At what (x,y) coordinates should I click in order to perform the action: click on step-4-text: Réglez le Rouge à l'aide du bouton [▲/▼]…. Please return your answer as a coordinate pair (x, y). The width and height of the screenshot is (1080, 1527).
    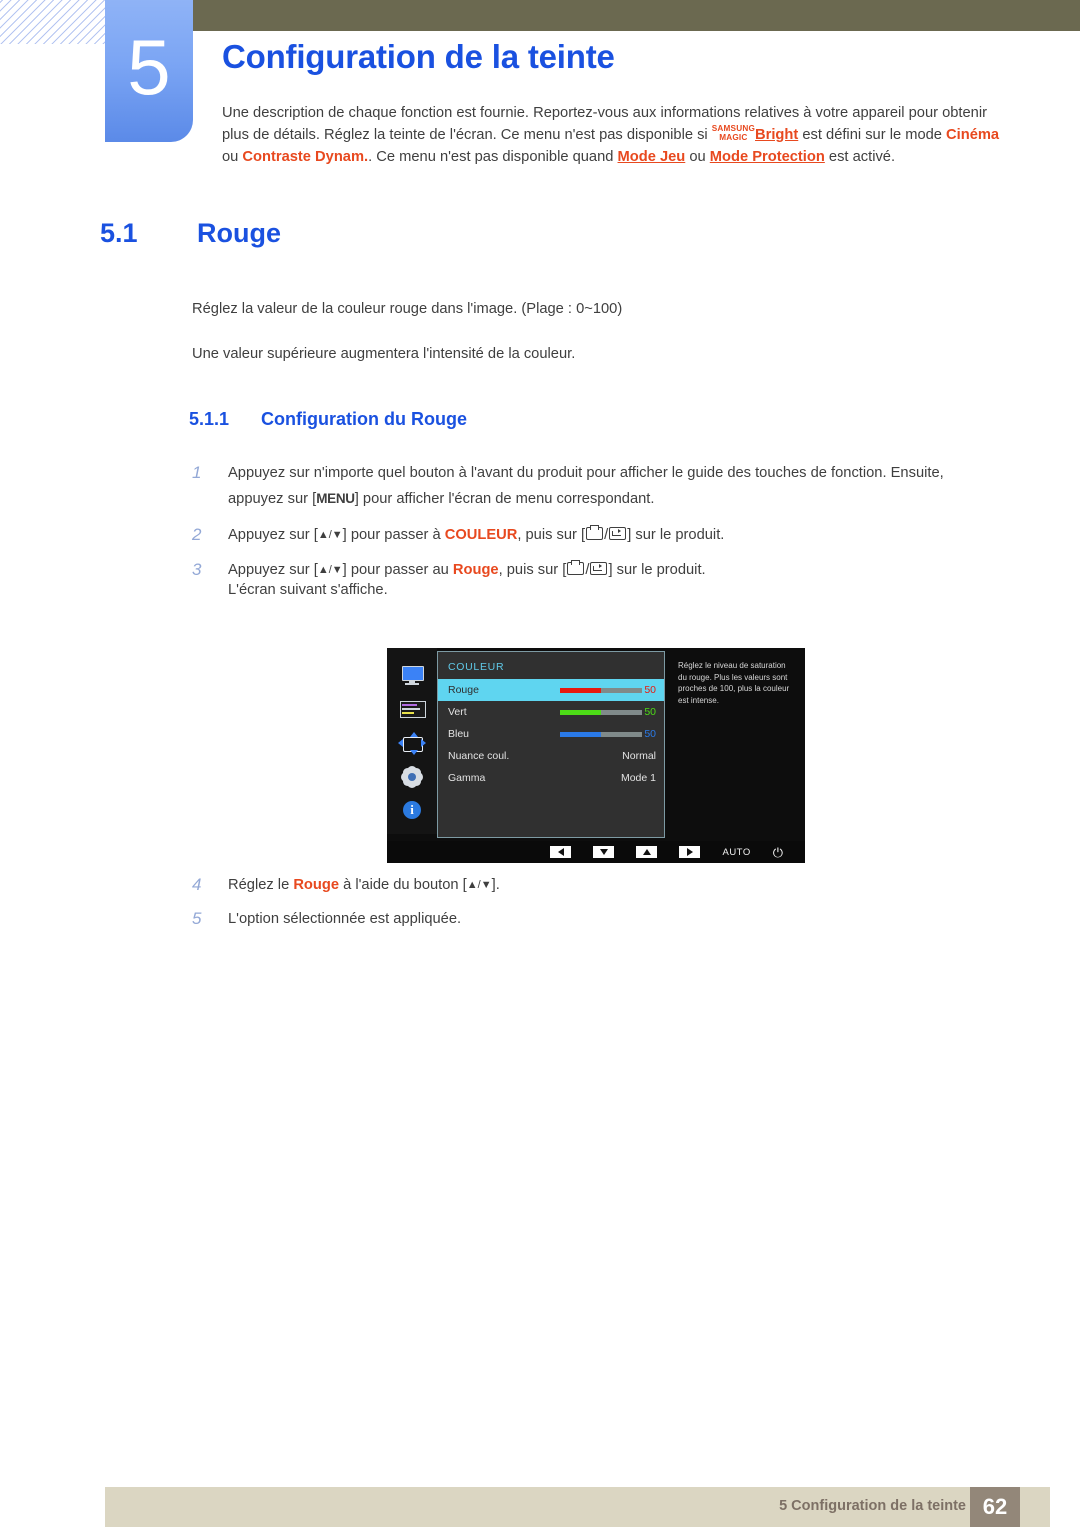
    Looking at the image, I should click on (605, 885).